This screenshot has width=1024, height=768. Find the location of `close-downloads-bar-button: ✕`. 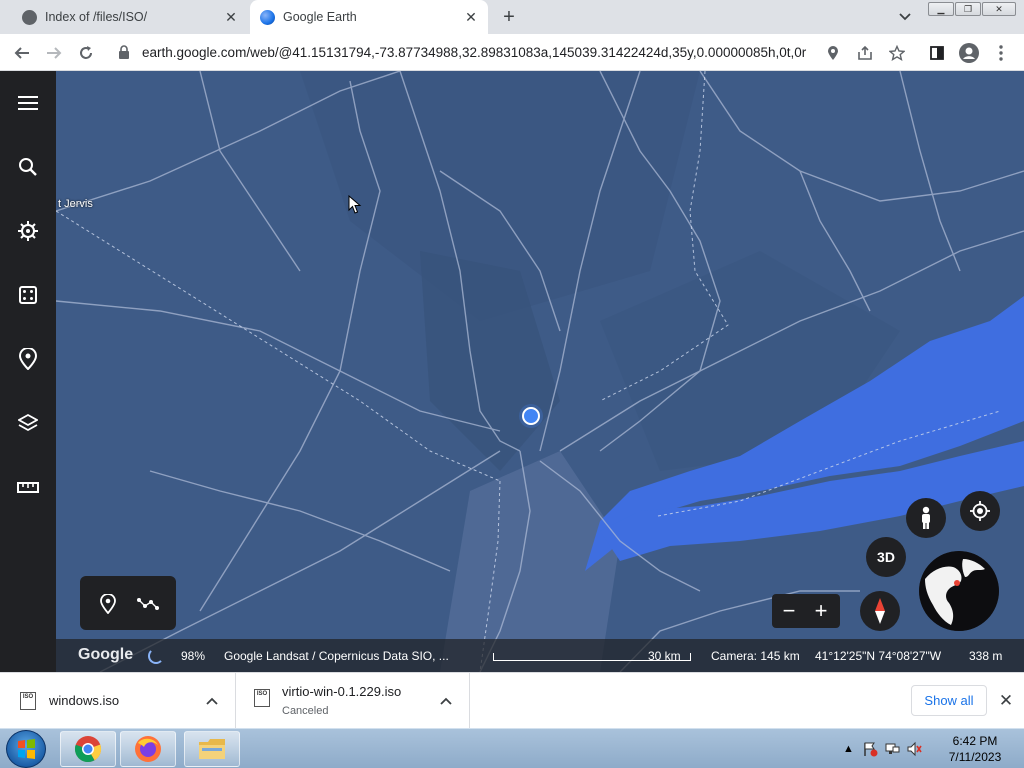

close-downloads-bar-button: ✕ is located at coordinates (1006, 701).